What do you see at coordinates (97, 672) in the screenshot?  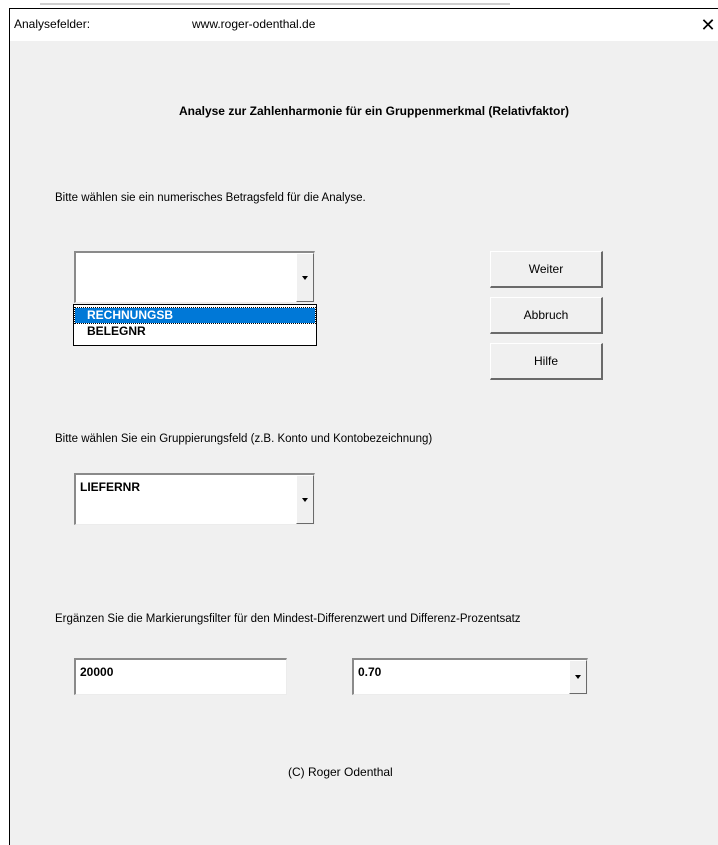 I see `min-diff-value: 20000` at bounding box center [97, 672].